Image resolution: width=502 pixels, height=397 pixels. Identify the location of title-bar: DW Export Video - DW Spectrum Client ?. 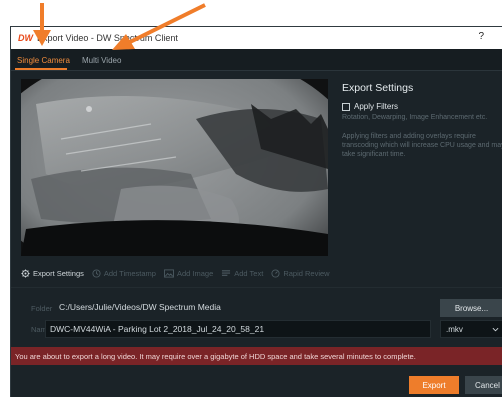
(256, 38).